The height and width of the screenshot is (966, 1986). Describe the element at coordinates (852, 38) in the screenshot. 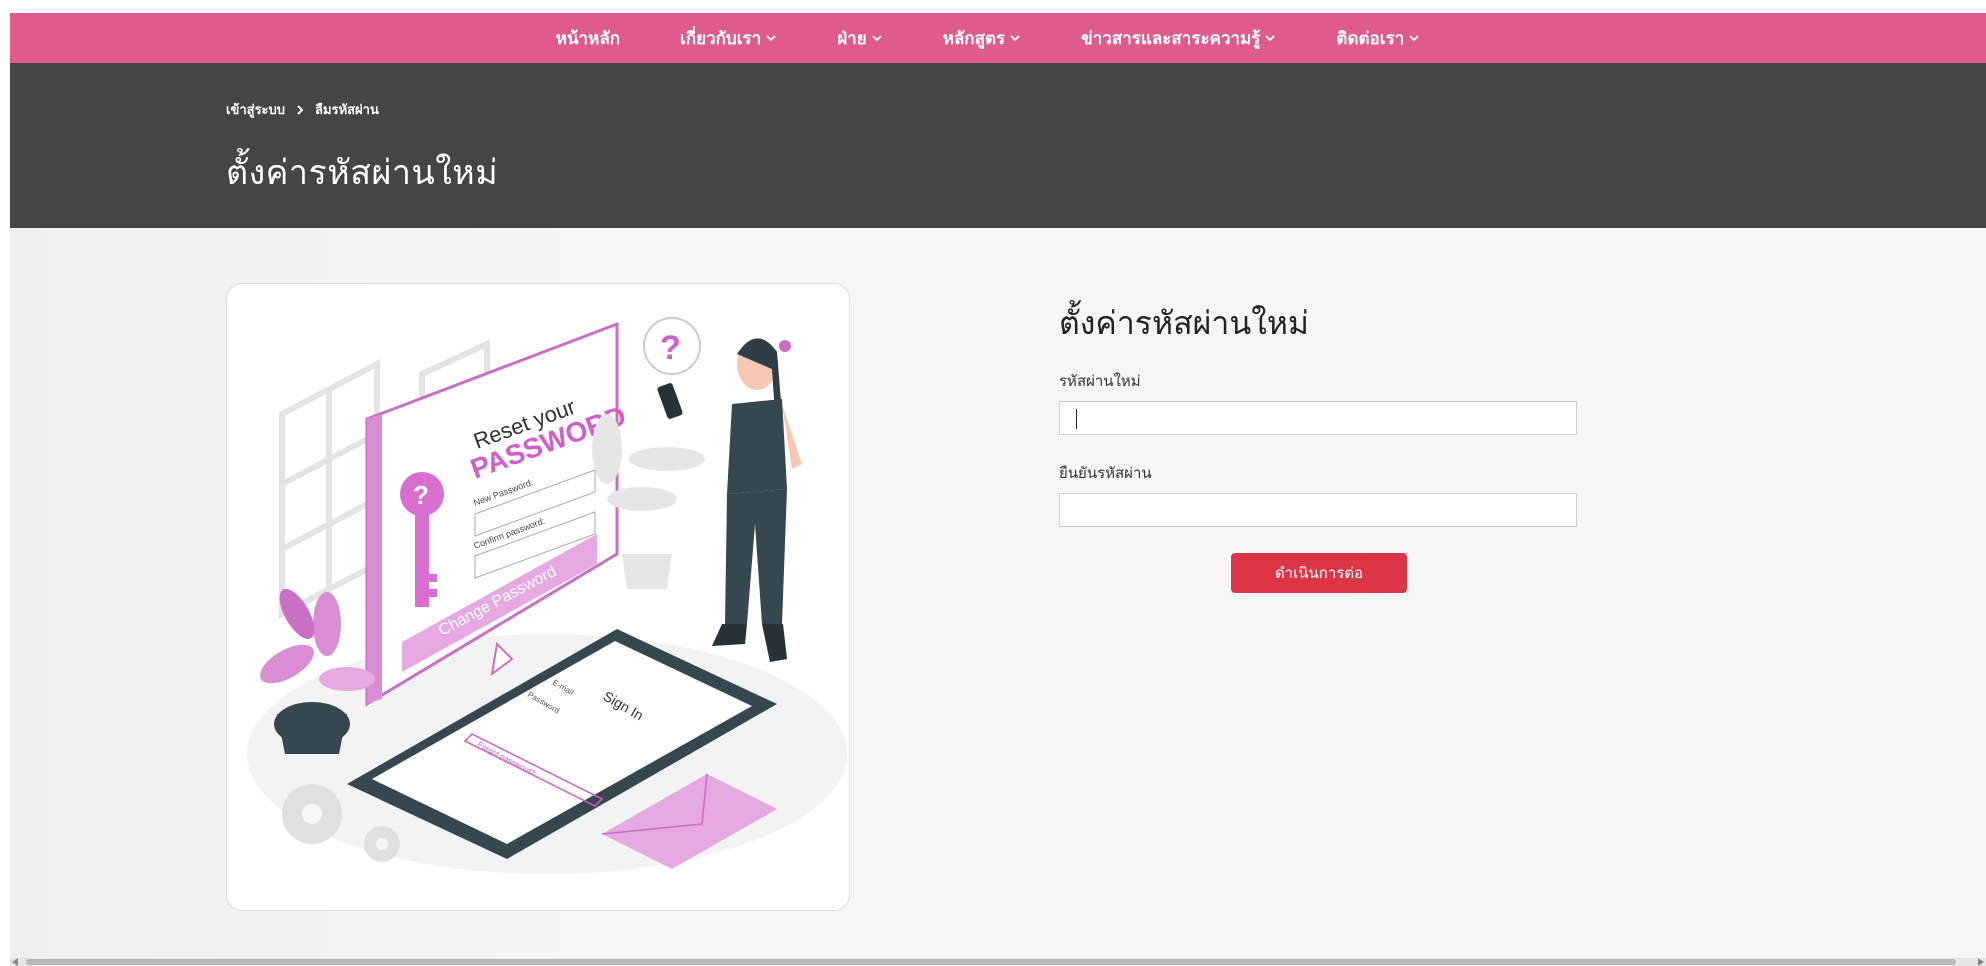

I see `nav-item-label: ฝ่าย` at that location.